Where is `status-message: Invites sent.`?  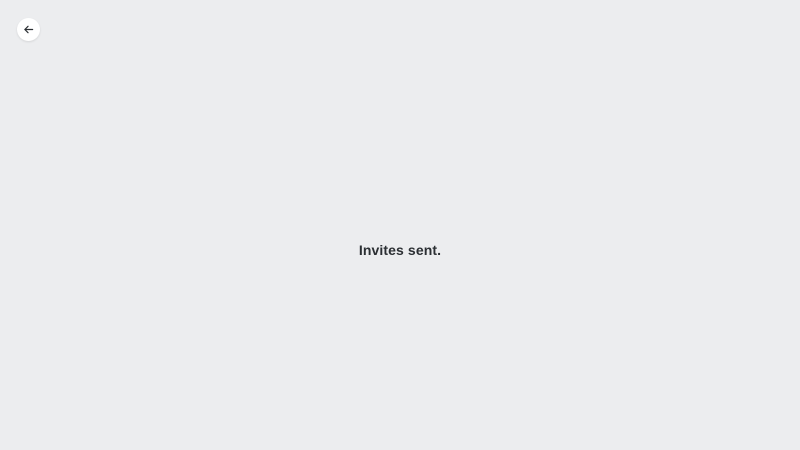
status-message: Invites sent. is located at coordinates (400, 250).